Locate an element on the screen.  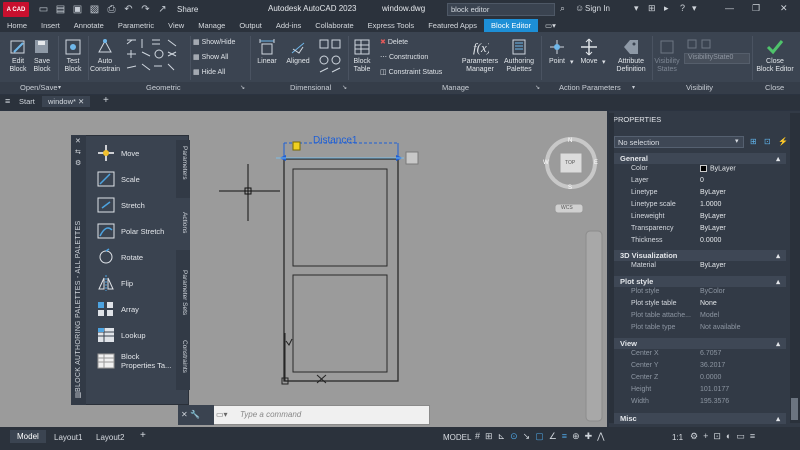
search-input: block editor is located at coordinates (501, 9).